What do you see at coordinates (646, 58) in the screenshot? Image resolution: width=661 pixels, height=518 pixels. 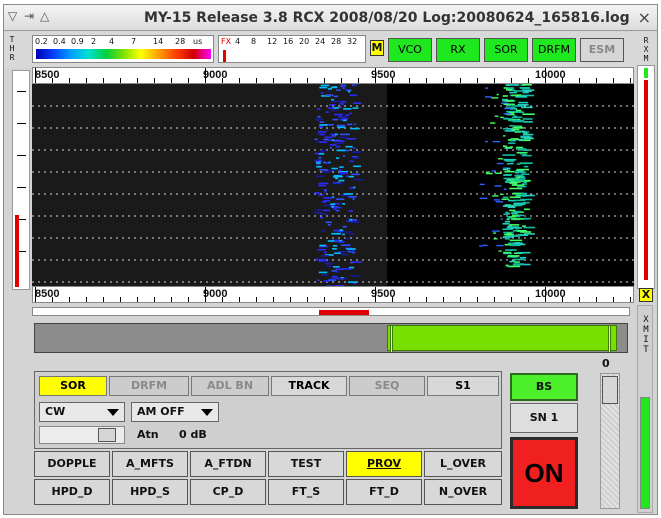 I see `vertical-letter: M` at bounding box center [646, 58].